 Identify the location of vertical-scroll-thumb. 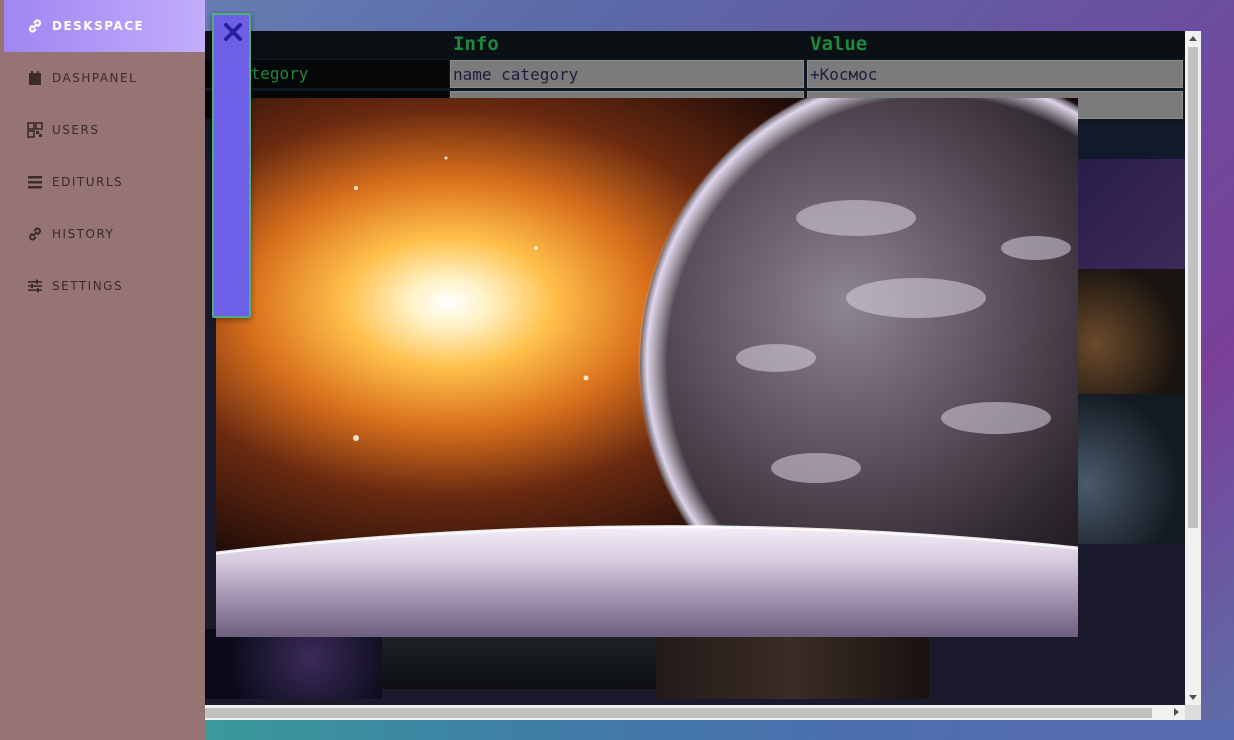
(1193, 287).